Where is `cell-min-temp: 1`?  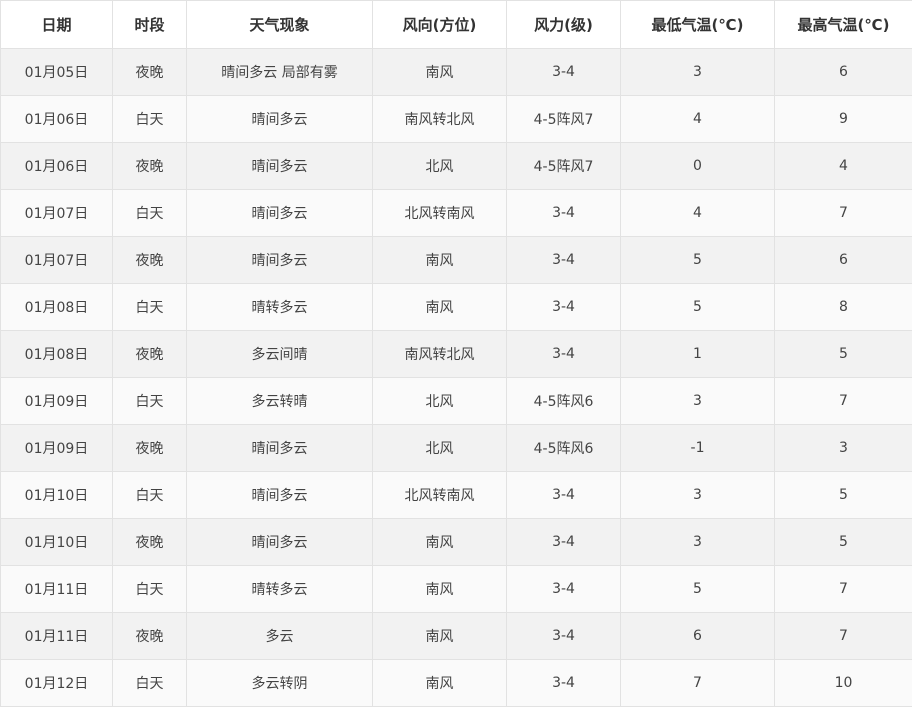 cell-min-temp: 1 is located at coordinates (697, 354).